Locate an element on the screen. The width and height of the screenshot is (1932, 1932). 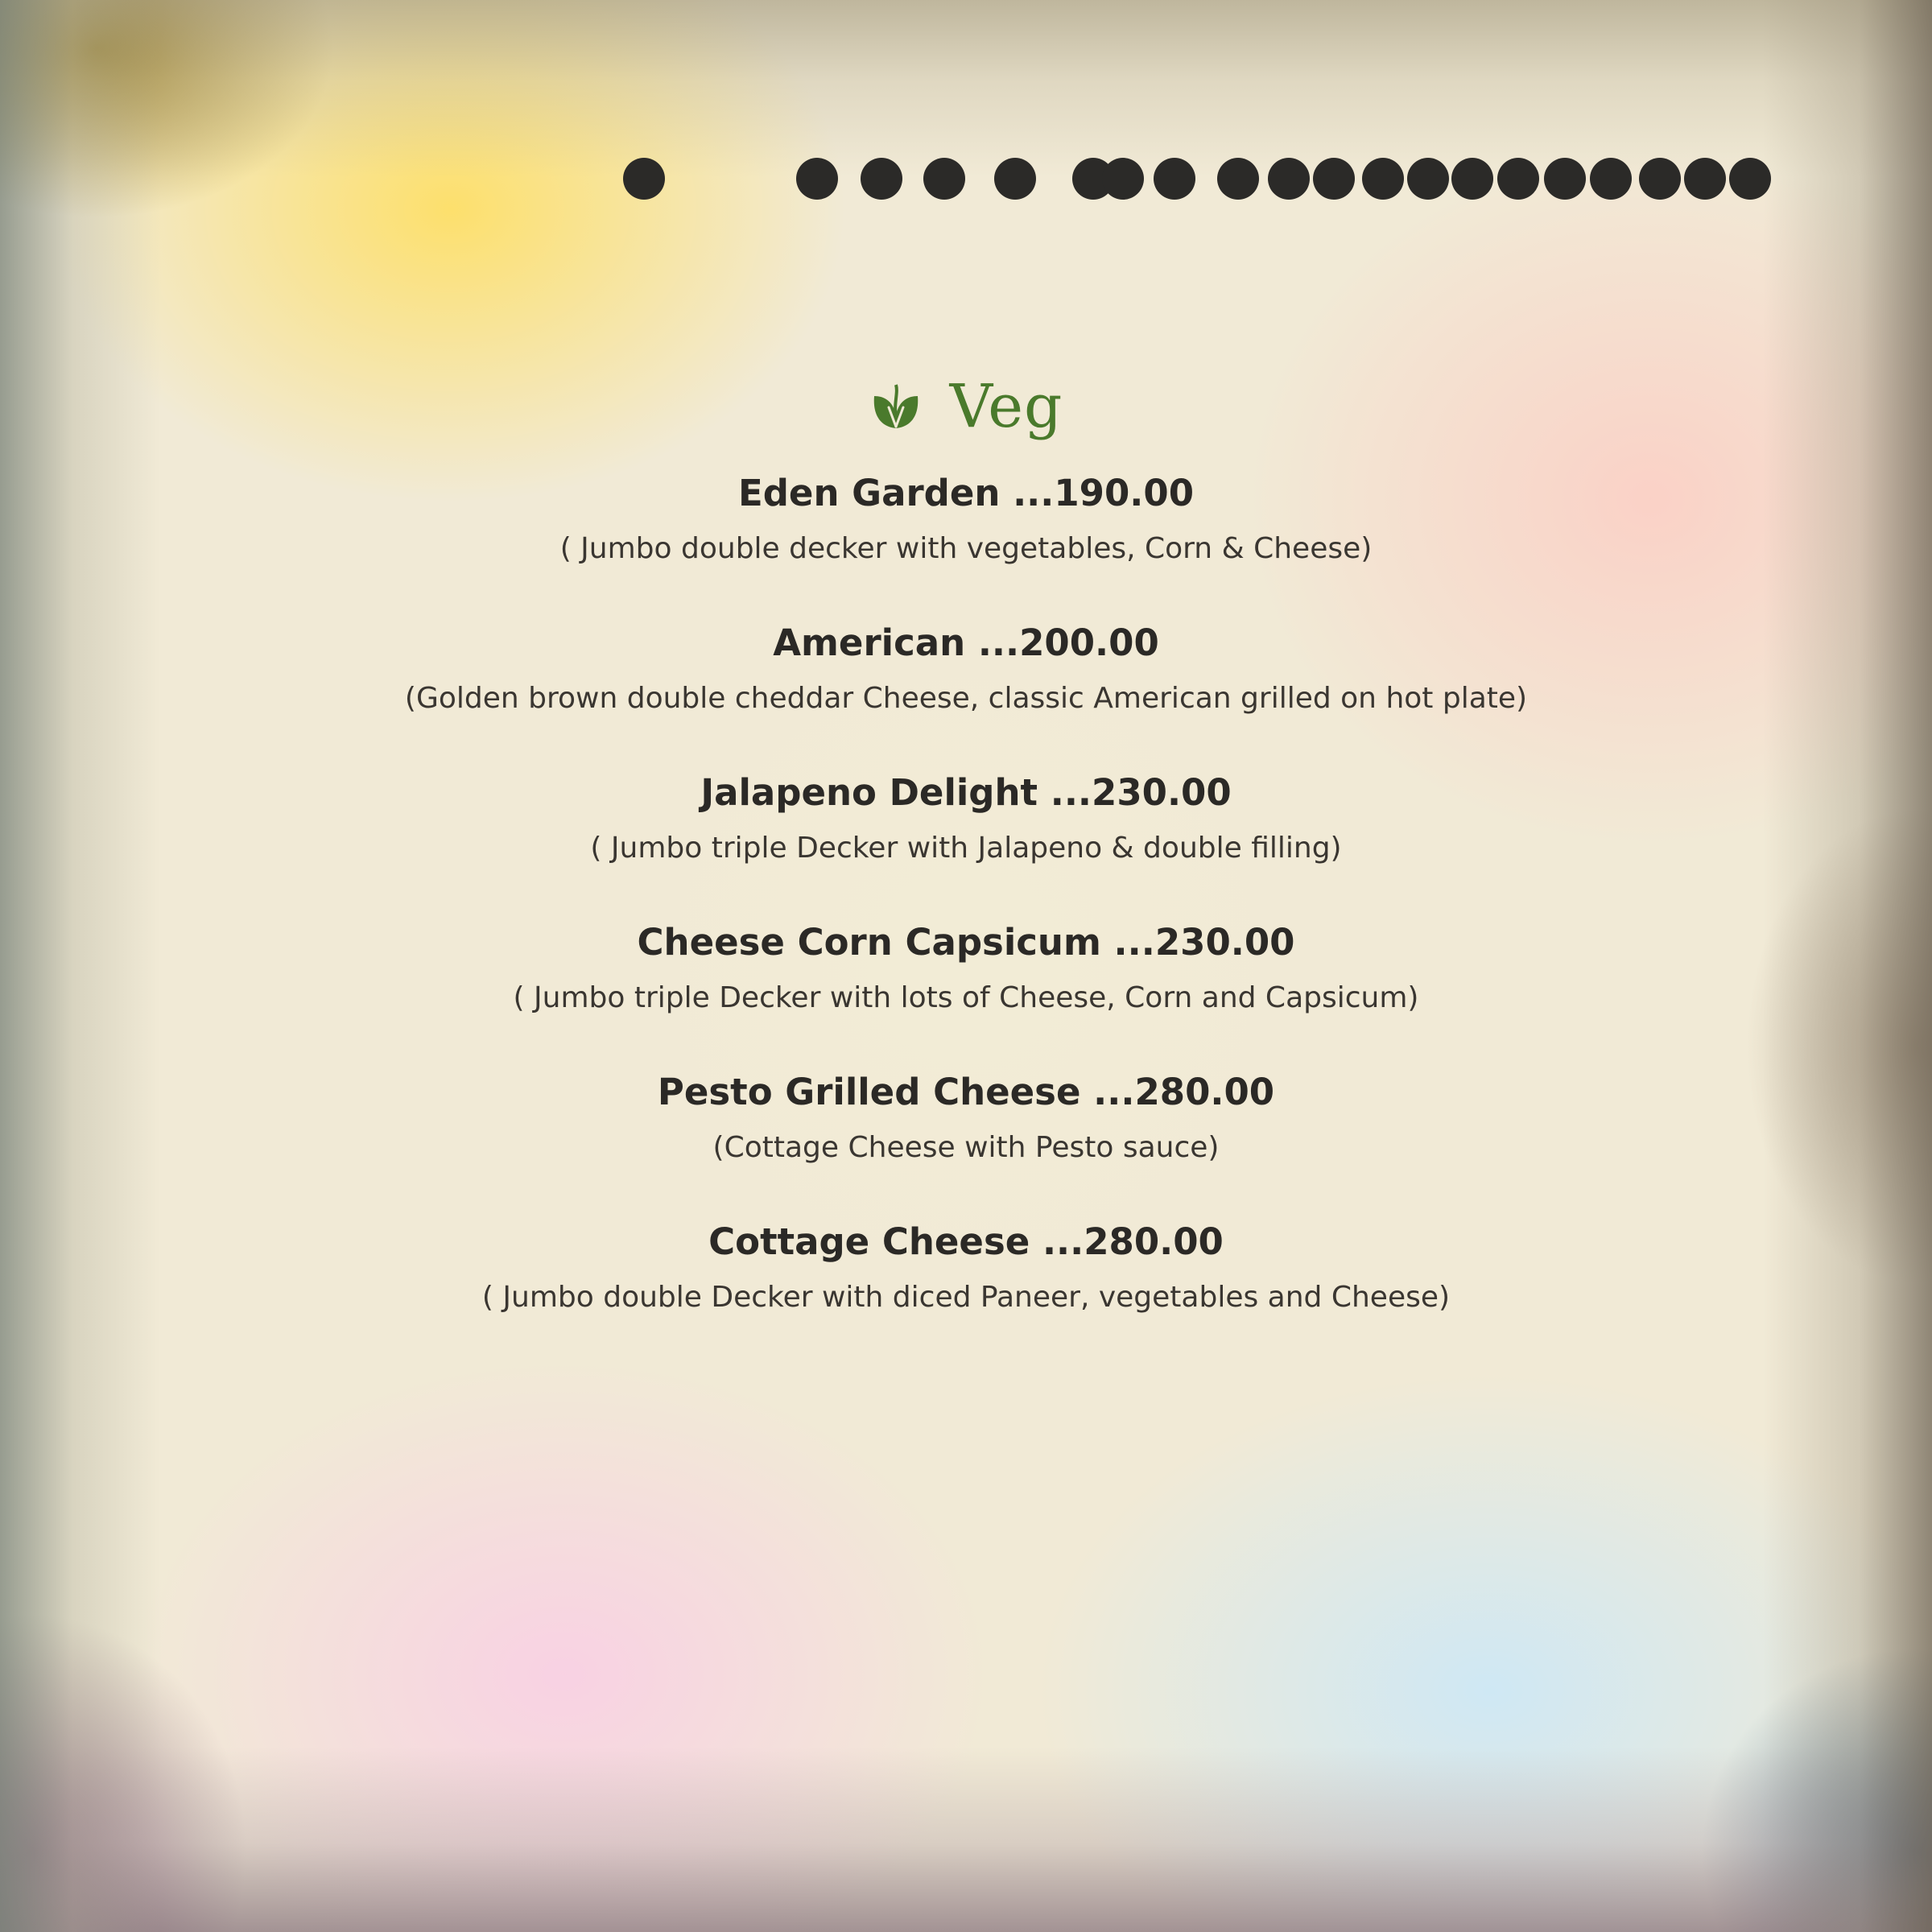
section-title: Veg is located at coordinates (1006, 406).